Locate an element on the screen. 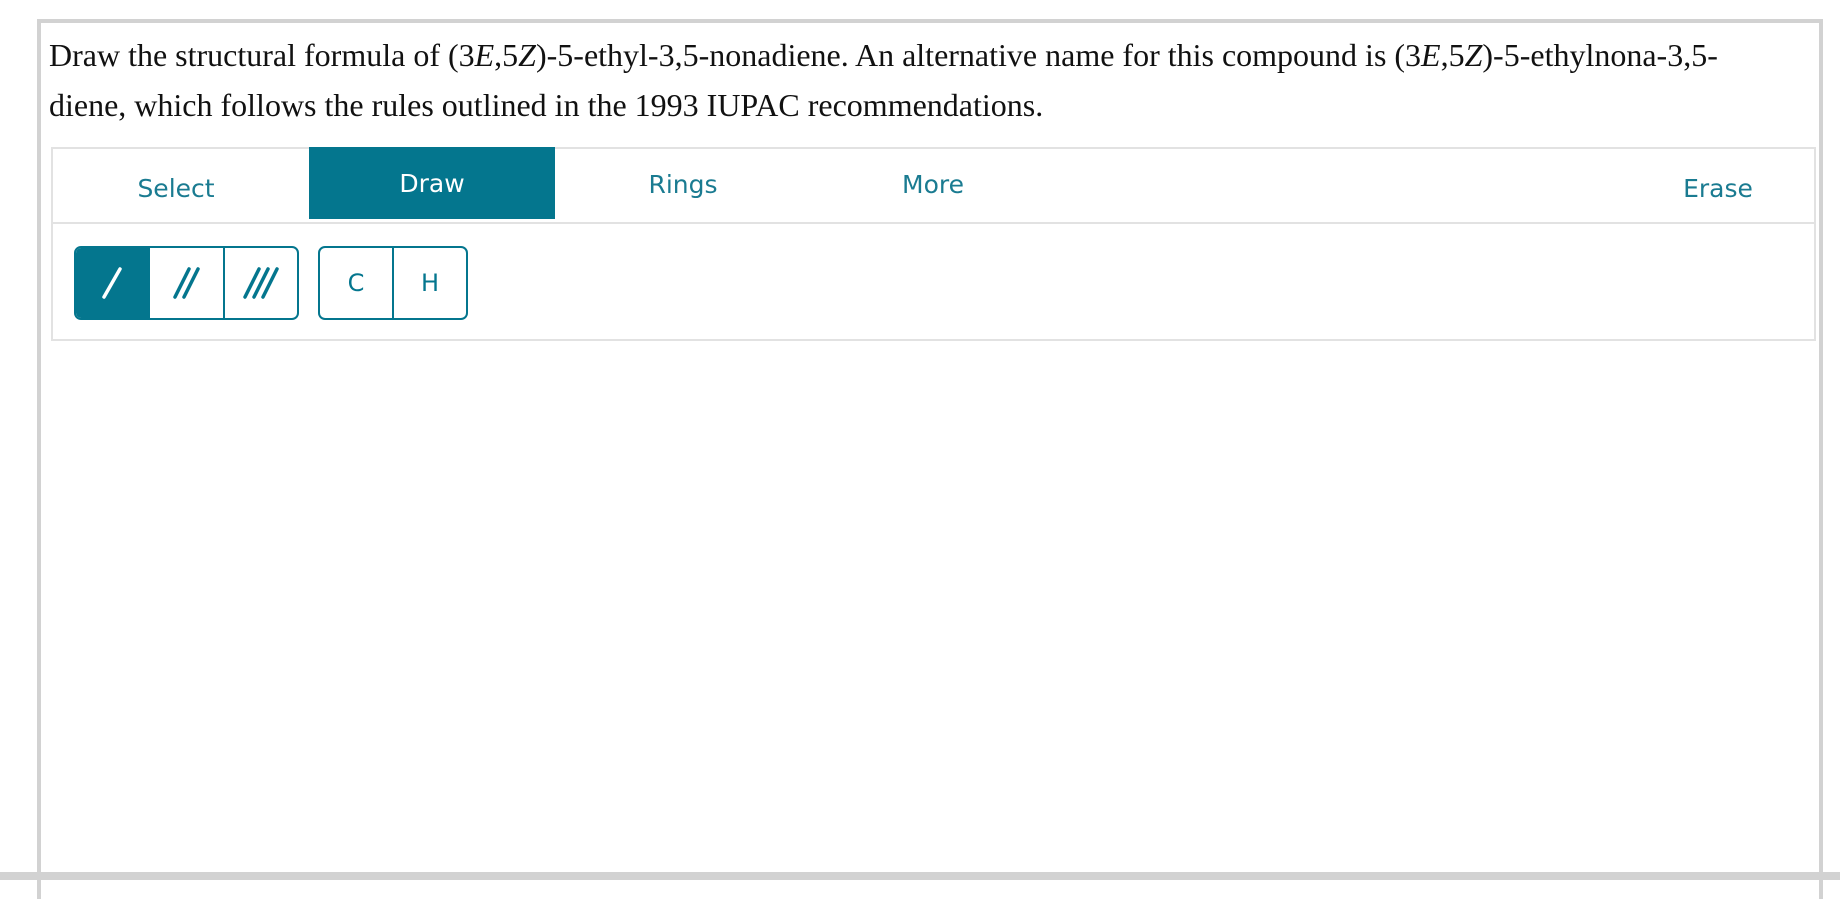 Image resolution: width=1840 pixels, height=899 pixels. question-text-part: Draw the structural formula of (3 is located at coordinates (262, 55).